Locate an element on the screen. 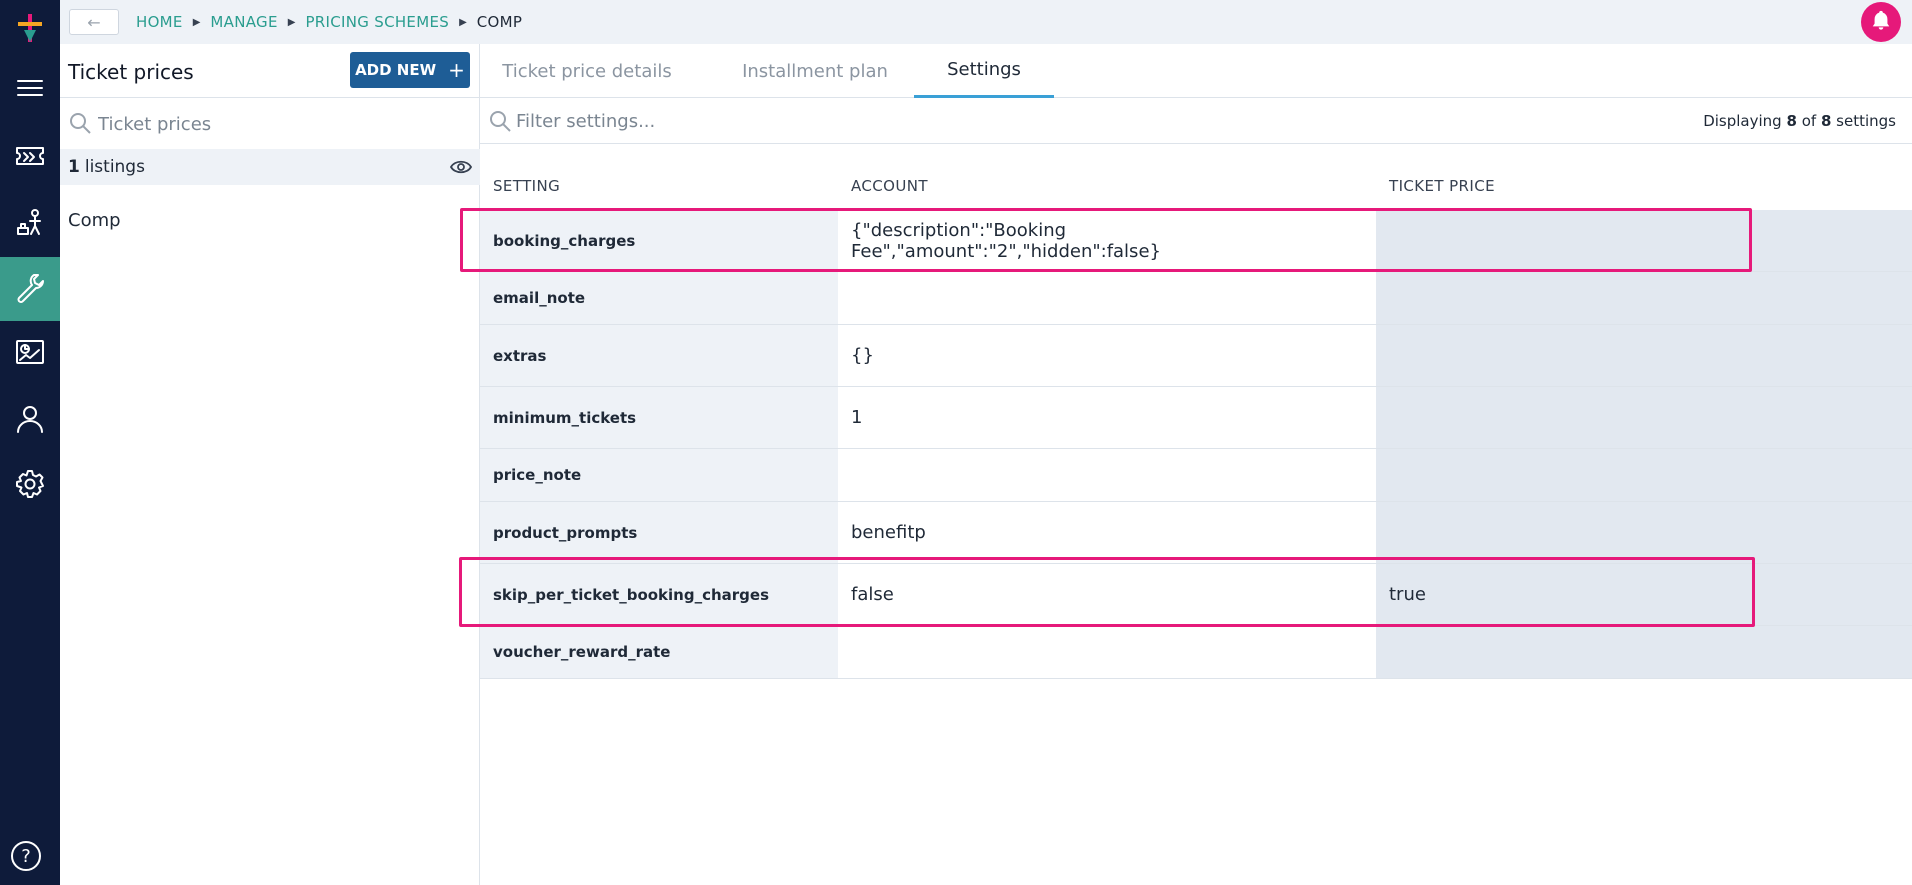 This screenshot has height=885, width=1912. back-button: ← is located at coordinates (94, 22).